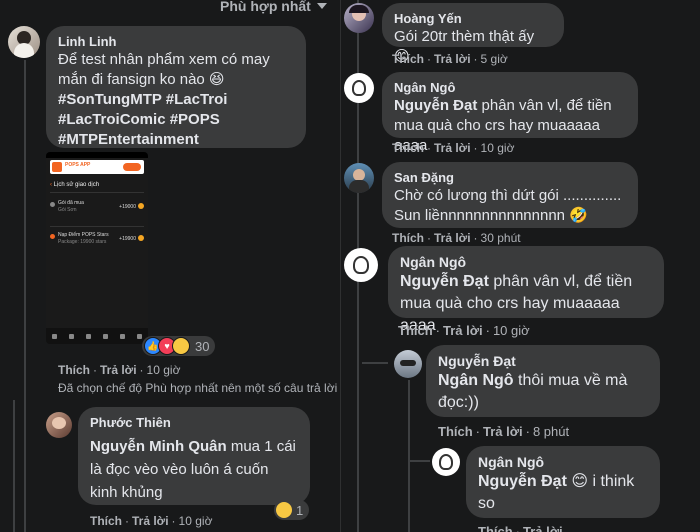 Image resolution: width=700 pixels, height=532 pixels. I want to click on comment-actions: Thích · Trả lời · 8 phút, so click(504, 431).